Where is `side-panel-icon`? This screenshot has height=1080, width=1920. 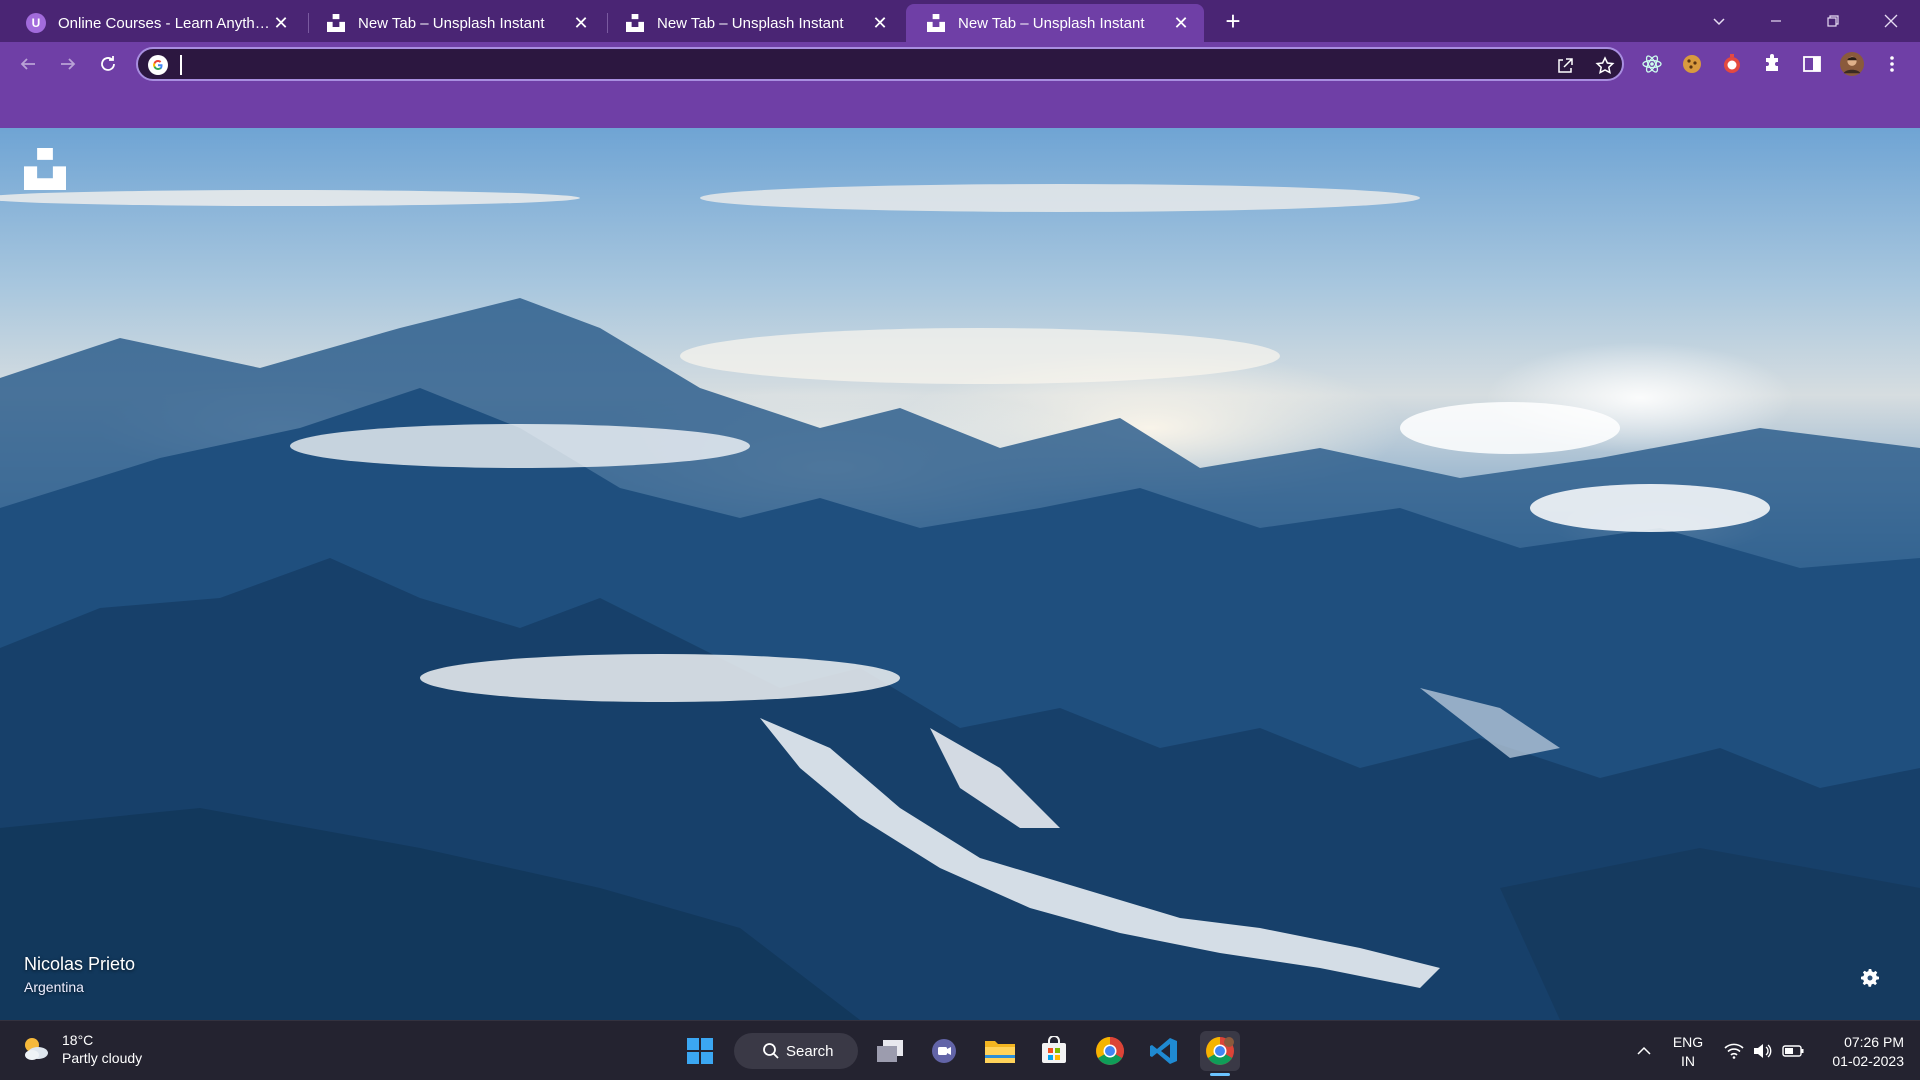
side-panel-icon is located at coordinates (1812, 64).